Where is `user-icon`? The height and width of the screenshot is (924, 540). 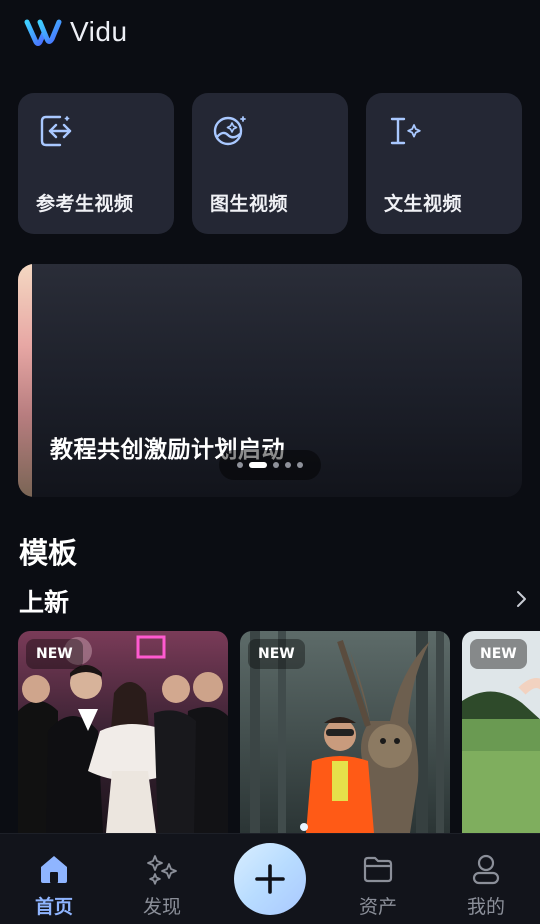 user-icon is located at coordinates (486, 869).